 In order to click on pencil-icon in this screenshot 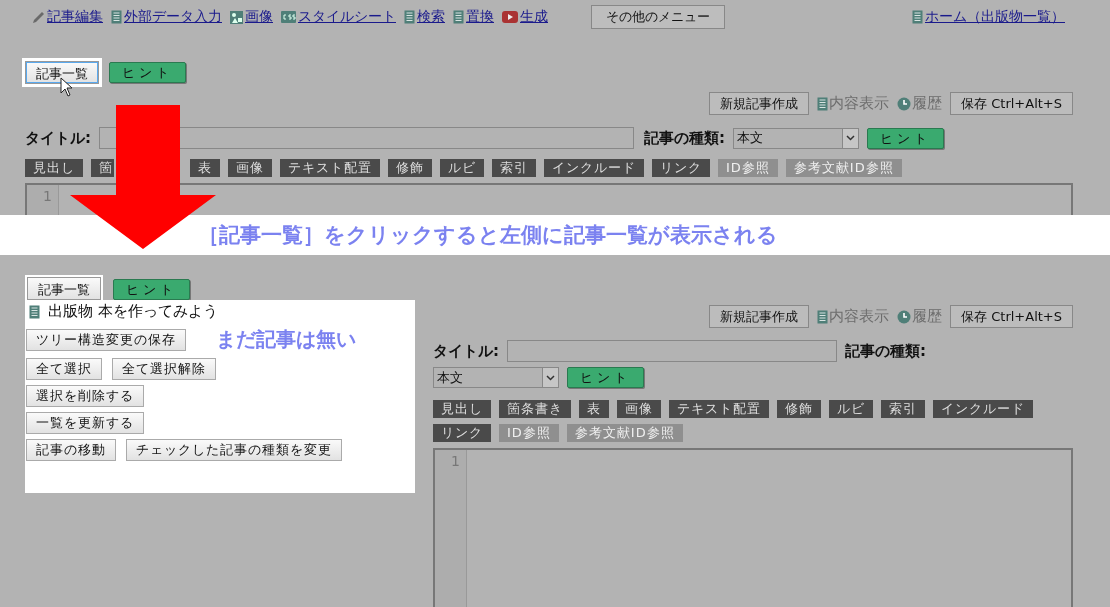, I will do `click(38, 17)`.